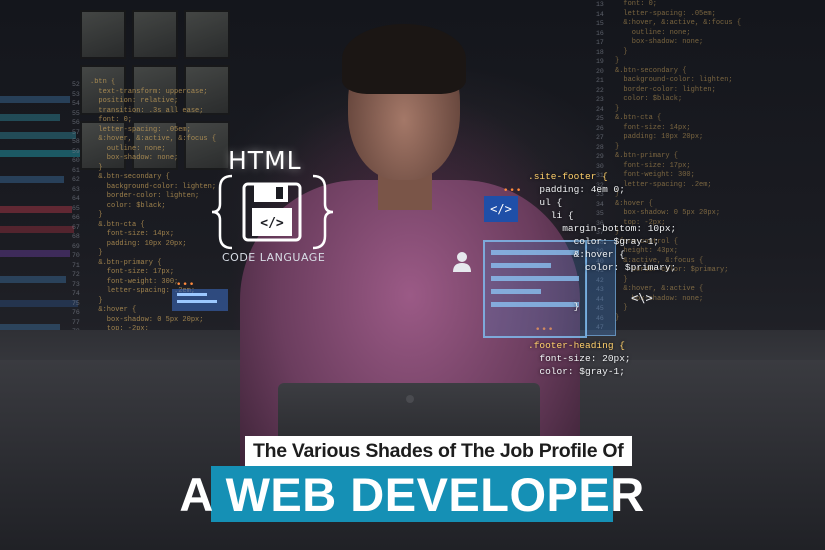 The image size is (825, 550). Describe the element at coordinates (568, 176) in the screenshot. I see `code-line: .site-footer {` at that location.